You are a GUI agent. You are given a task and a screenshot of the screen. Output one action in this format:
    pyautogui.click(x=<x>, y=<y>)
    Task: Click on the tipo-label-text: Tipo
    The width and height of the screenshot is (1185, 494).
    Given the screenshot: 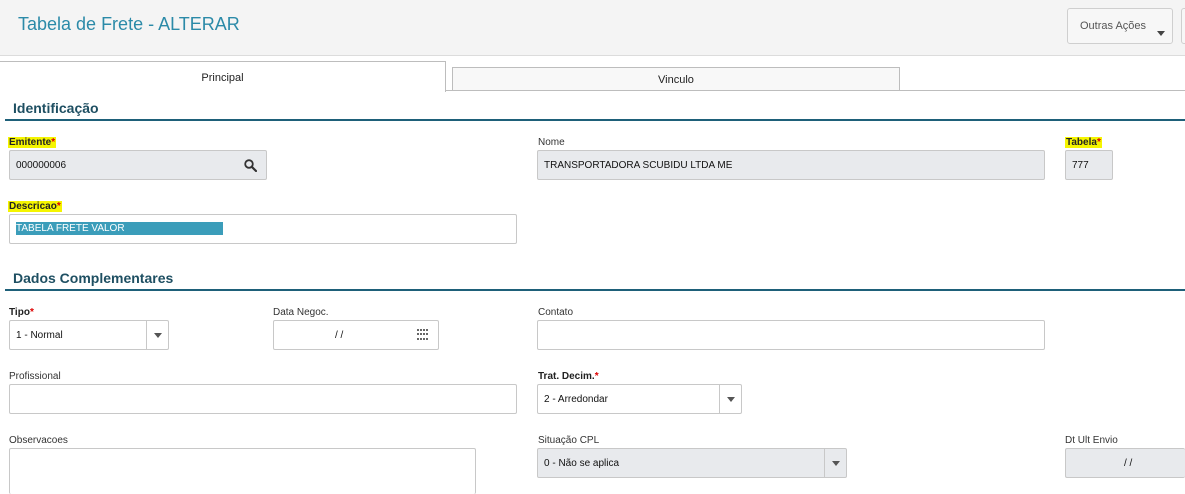 What is the action you would take?
    pyautogui.click(x=19, y=312)
    